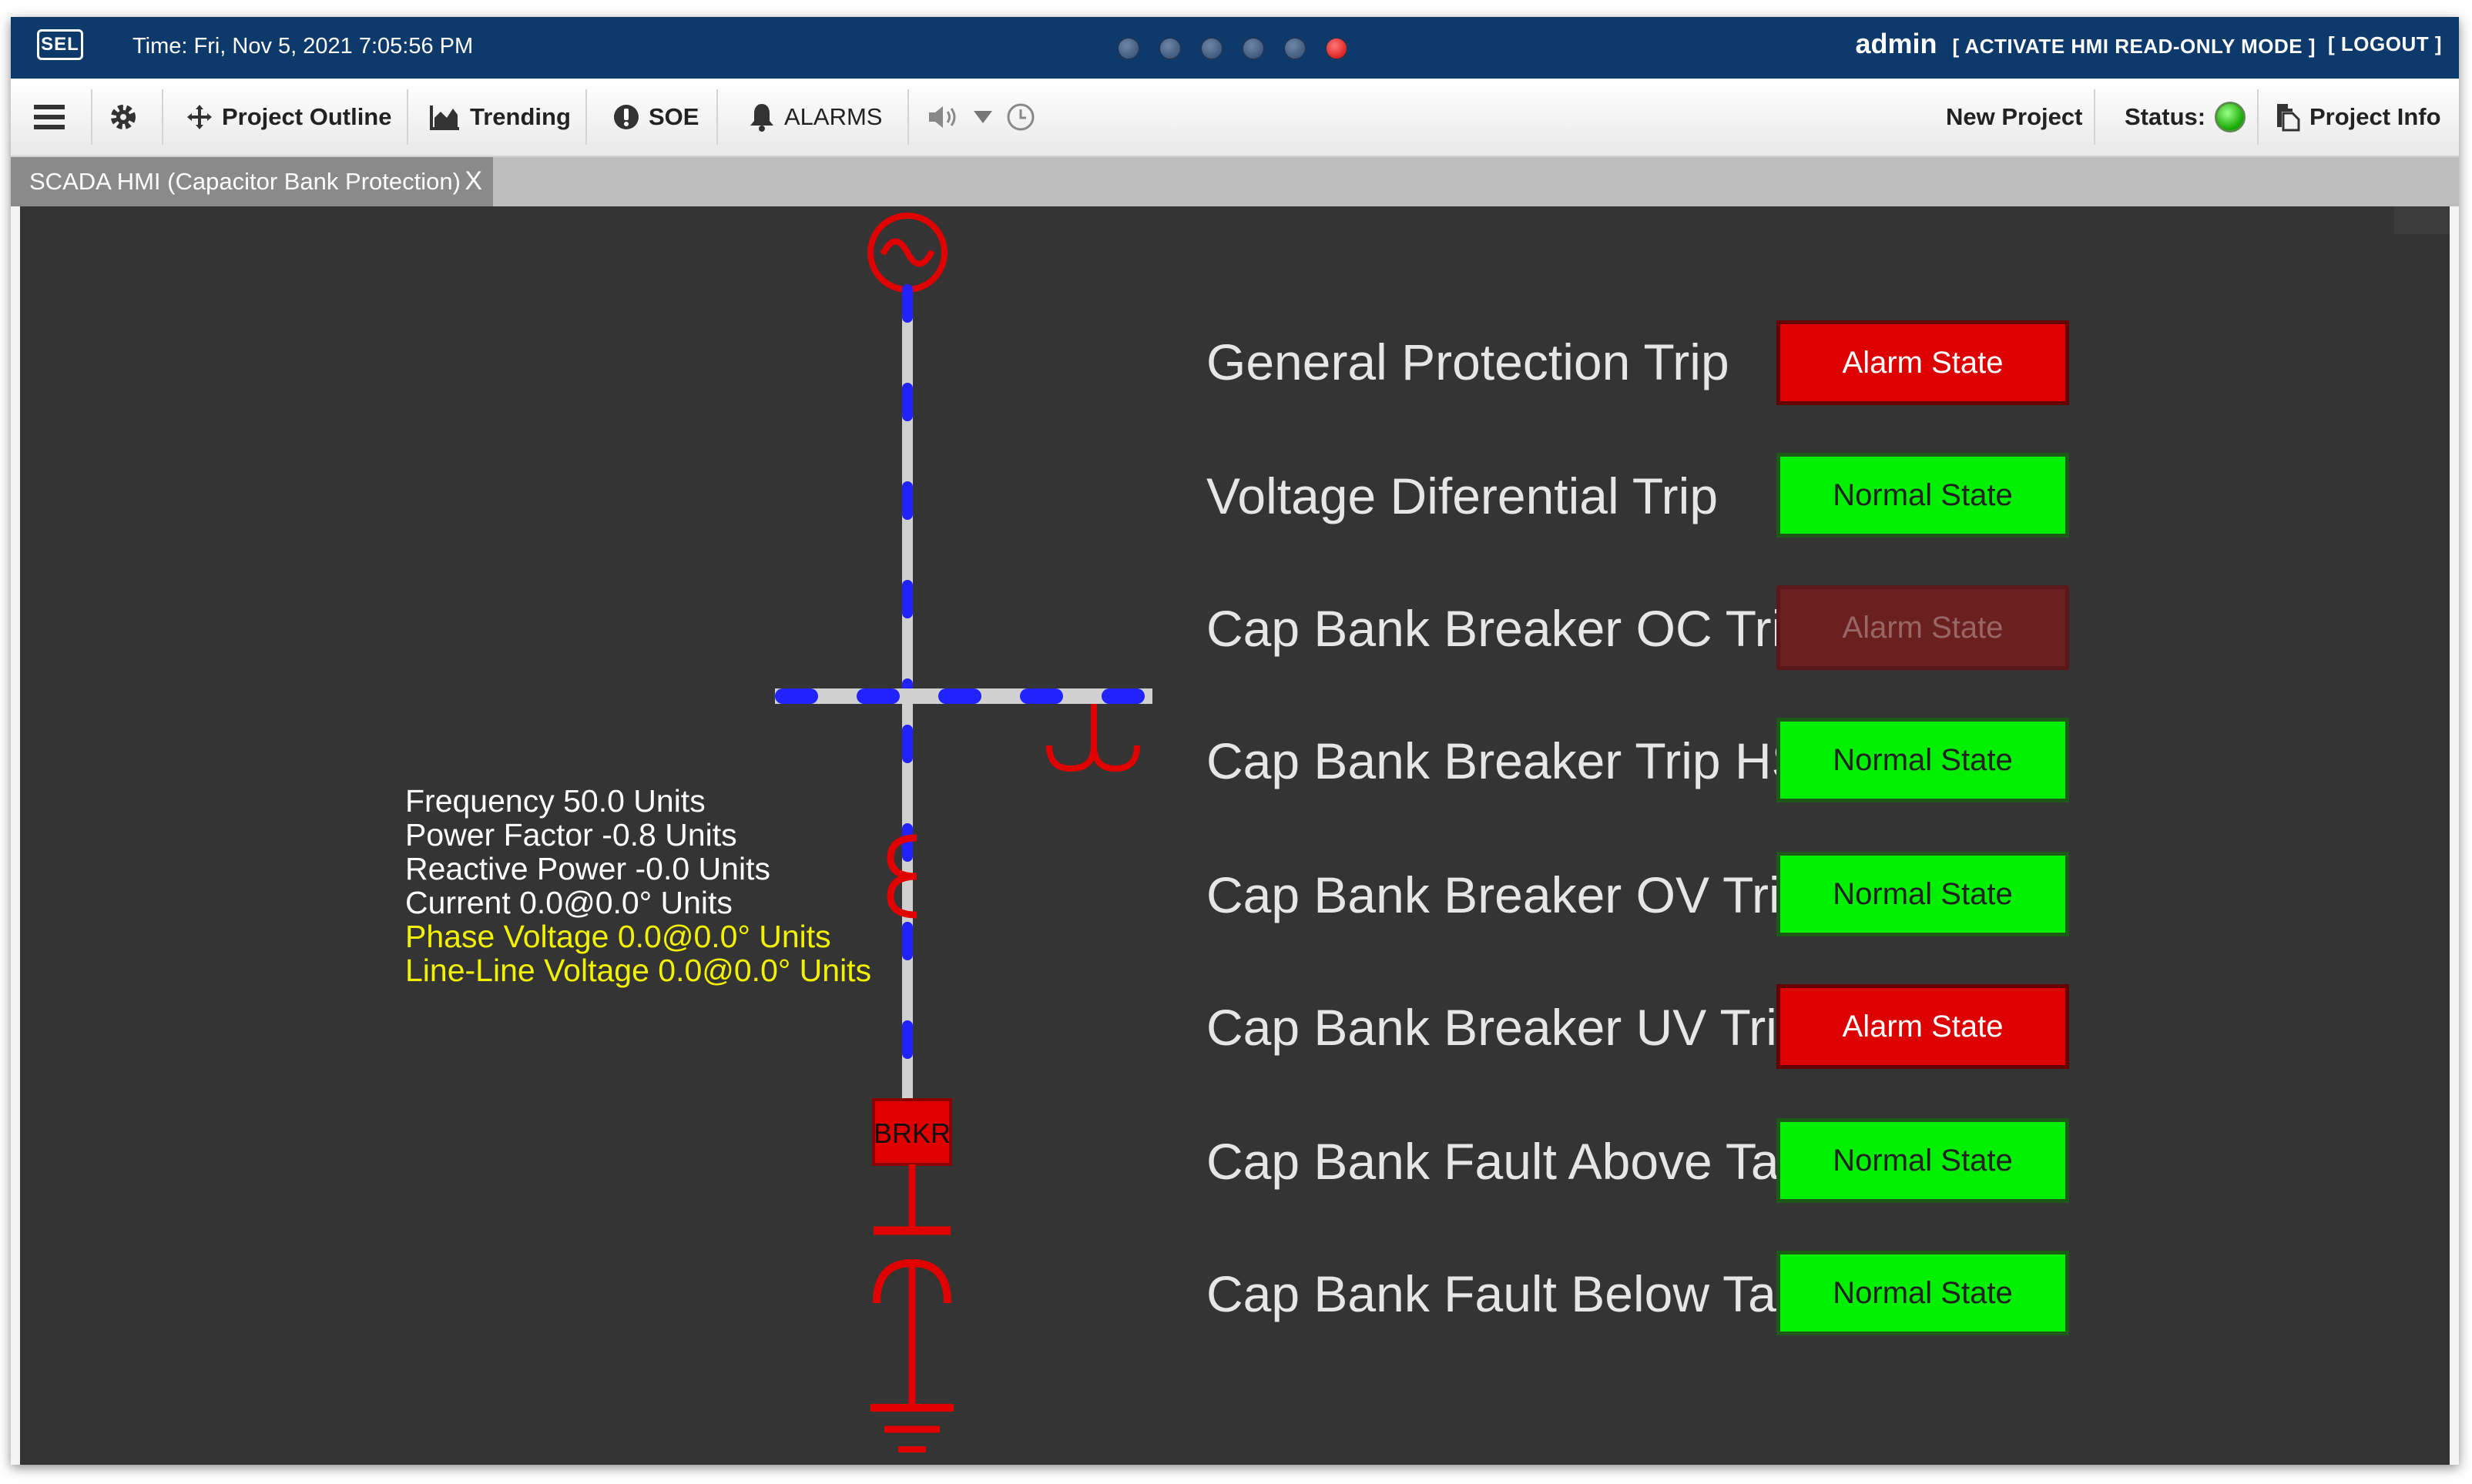 The height and width of the screenshot is (1484, 2472). Describe the element at coordinates (2166, 116) in the screenshot. I see `status-label: Status:` at that location.